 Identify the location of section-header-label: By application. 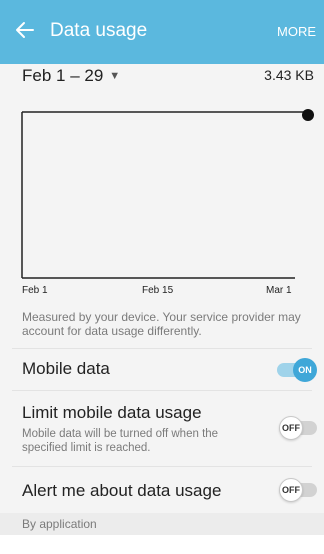
(59, 524).